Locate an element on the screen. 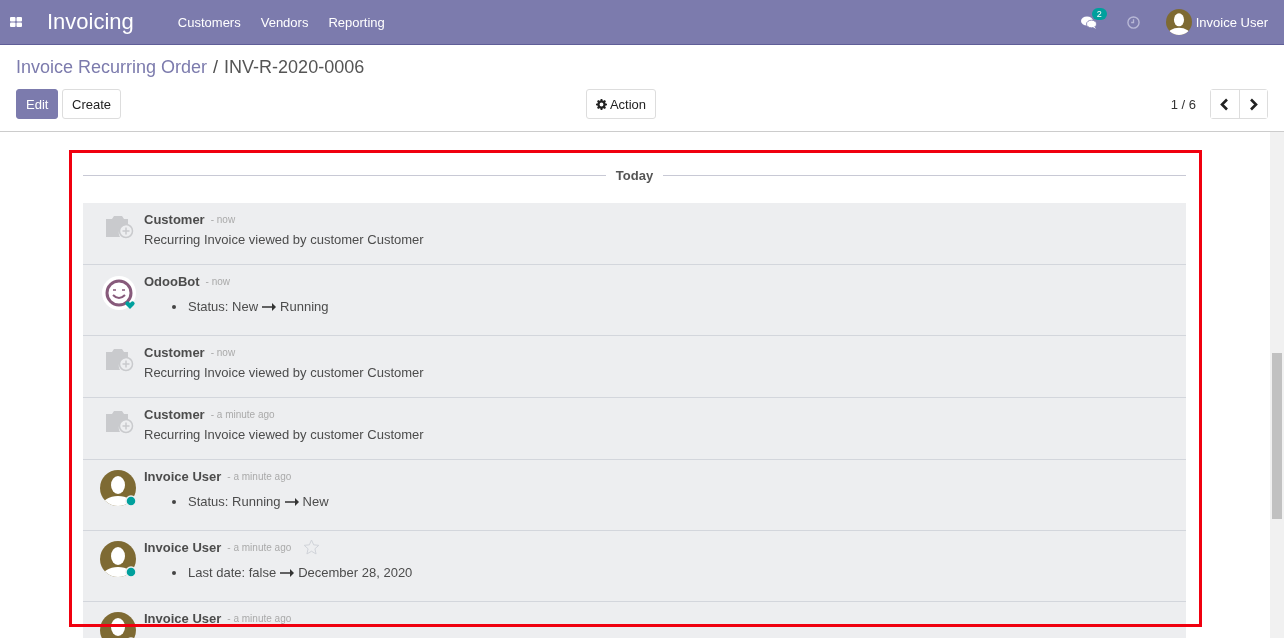  record-title: INV-R-2020-0006 is located at coordinates (294, 67).